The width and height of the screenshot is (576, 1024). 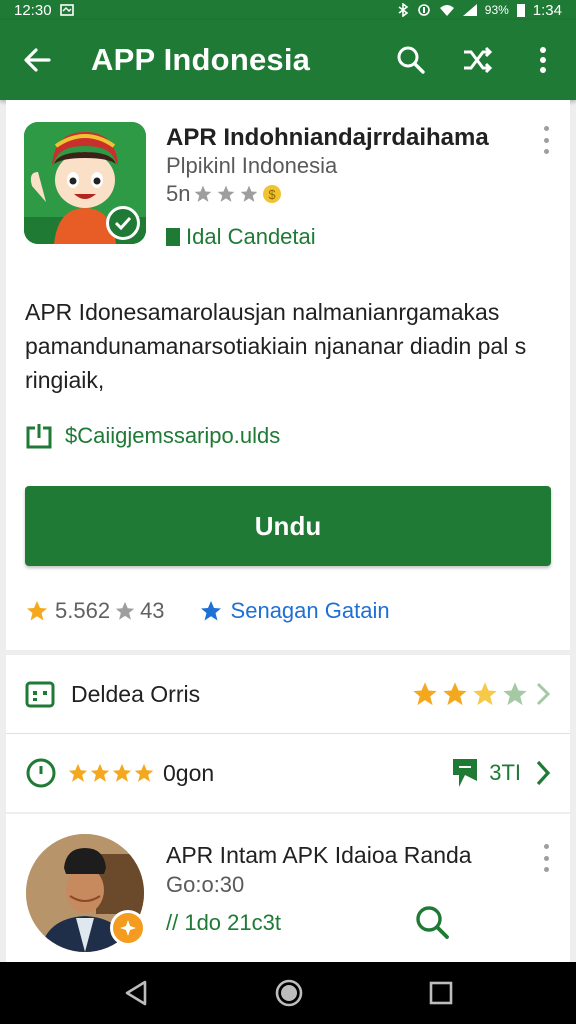 What do you see at coordinates (469, 10) in the screenshot?
I see `signal-icon` at bounding box center [469, 10].